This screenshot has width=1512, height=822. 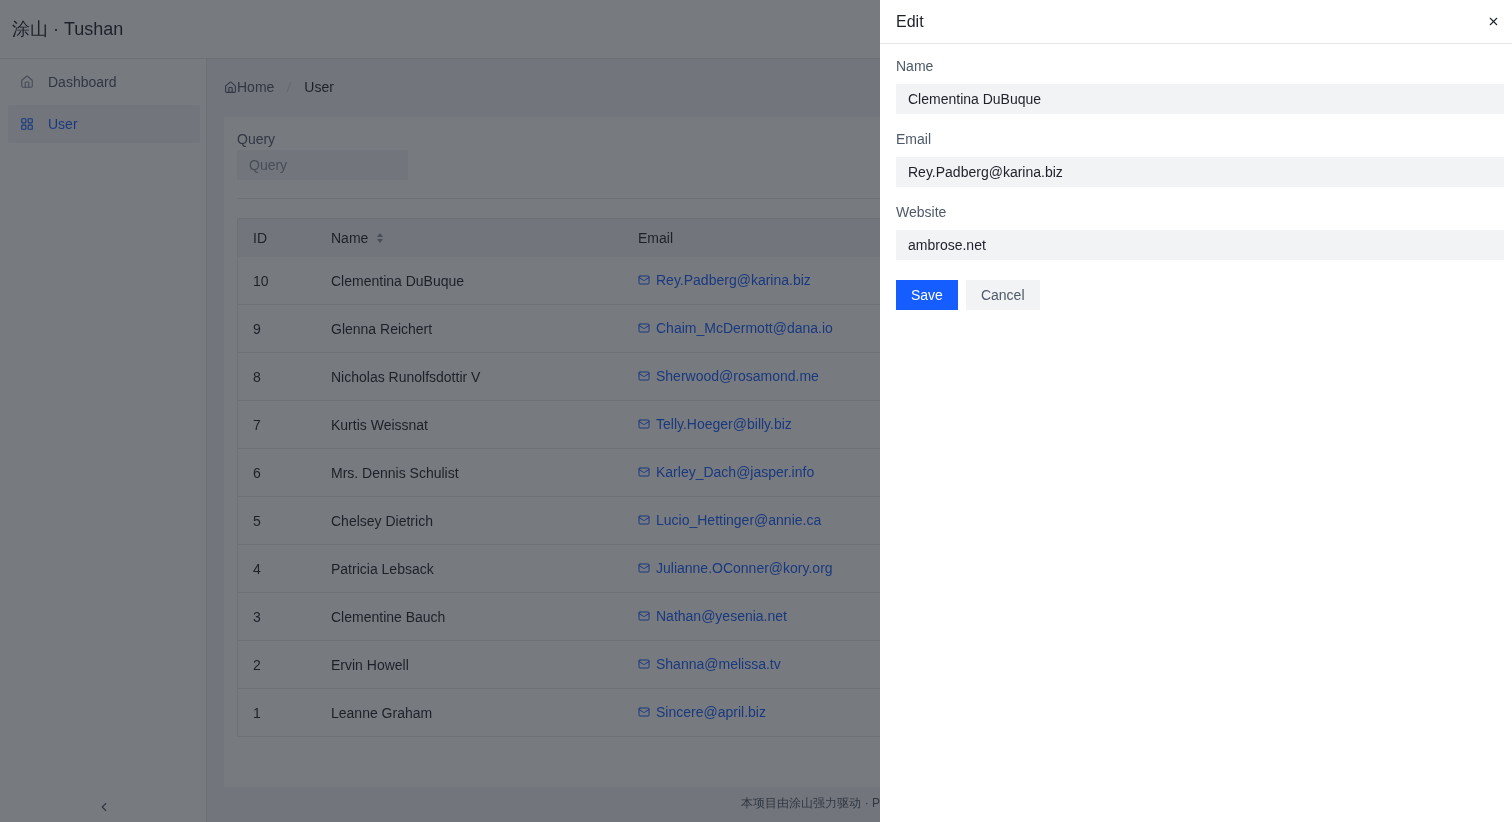 What do you see at coordinates (1200, 99) in the screenshot?
I see `input-field: Clementina DuBuque` at bounding box center [1200, 99].